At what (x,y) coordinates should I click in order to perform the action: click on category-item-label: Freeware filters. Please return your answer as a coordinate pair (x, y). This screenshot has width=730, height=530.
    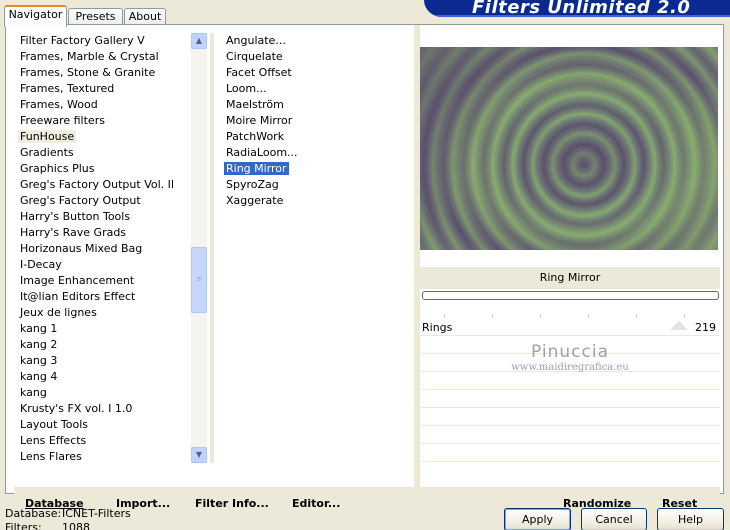
    Looking at the image, I should click on (62, 120).